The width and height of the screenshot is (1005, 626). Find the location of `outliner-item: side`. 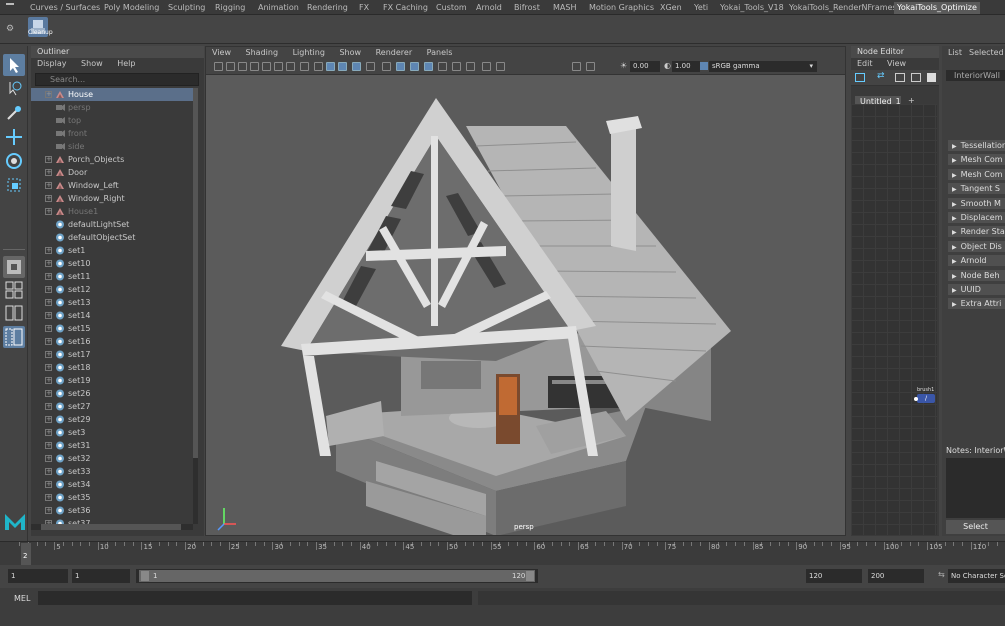

outliner-item: side is located at coordinates (114, 146).